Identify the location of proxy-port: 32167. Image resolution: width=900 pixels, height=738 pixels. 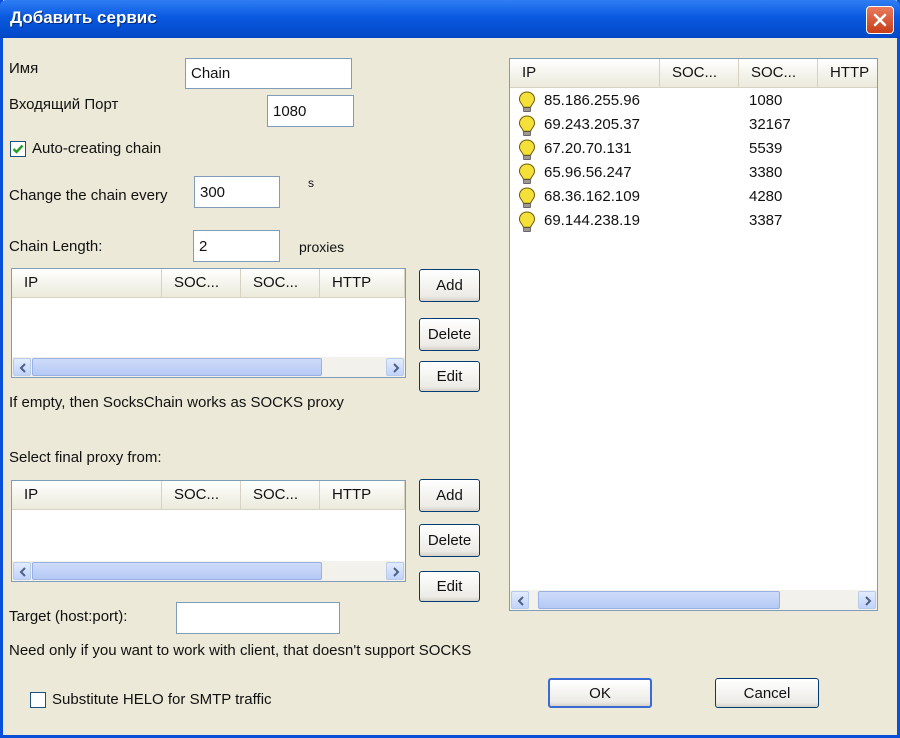
(770, 124).